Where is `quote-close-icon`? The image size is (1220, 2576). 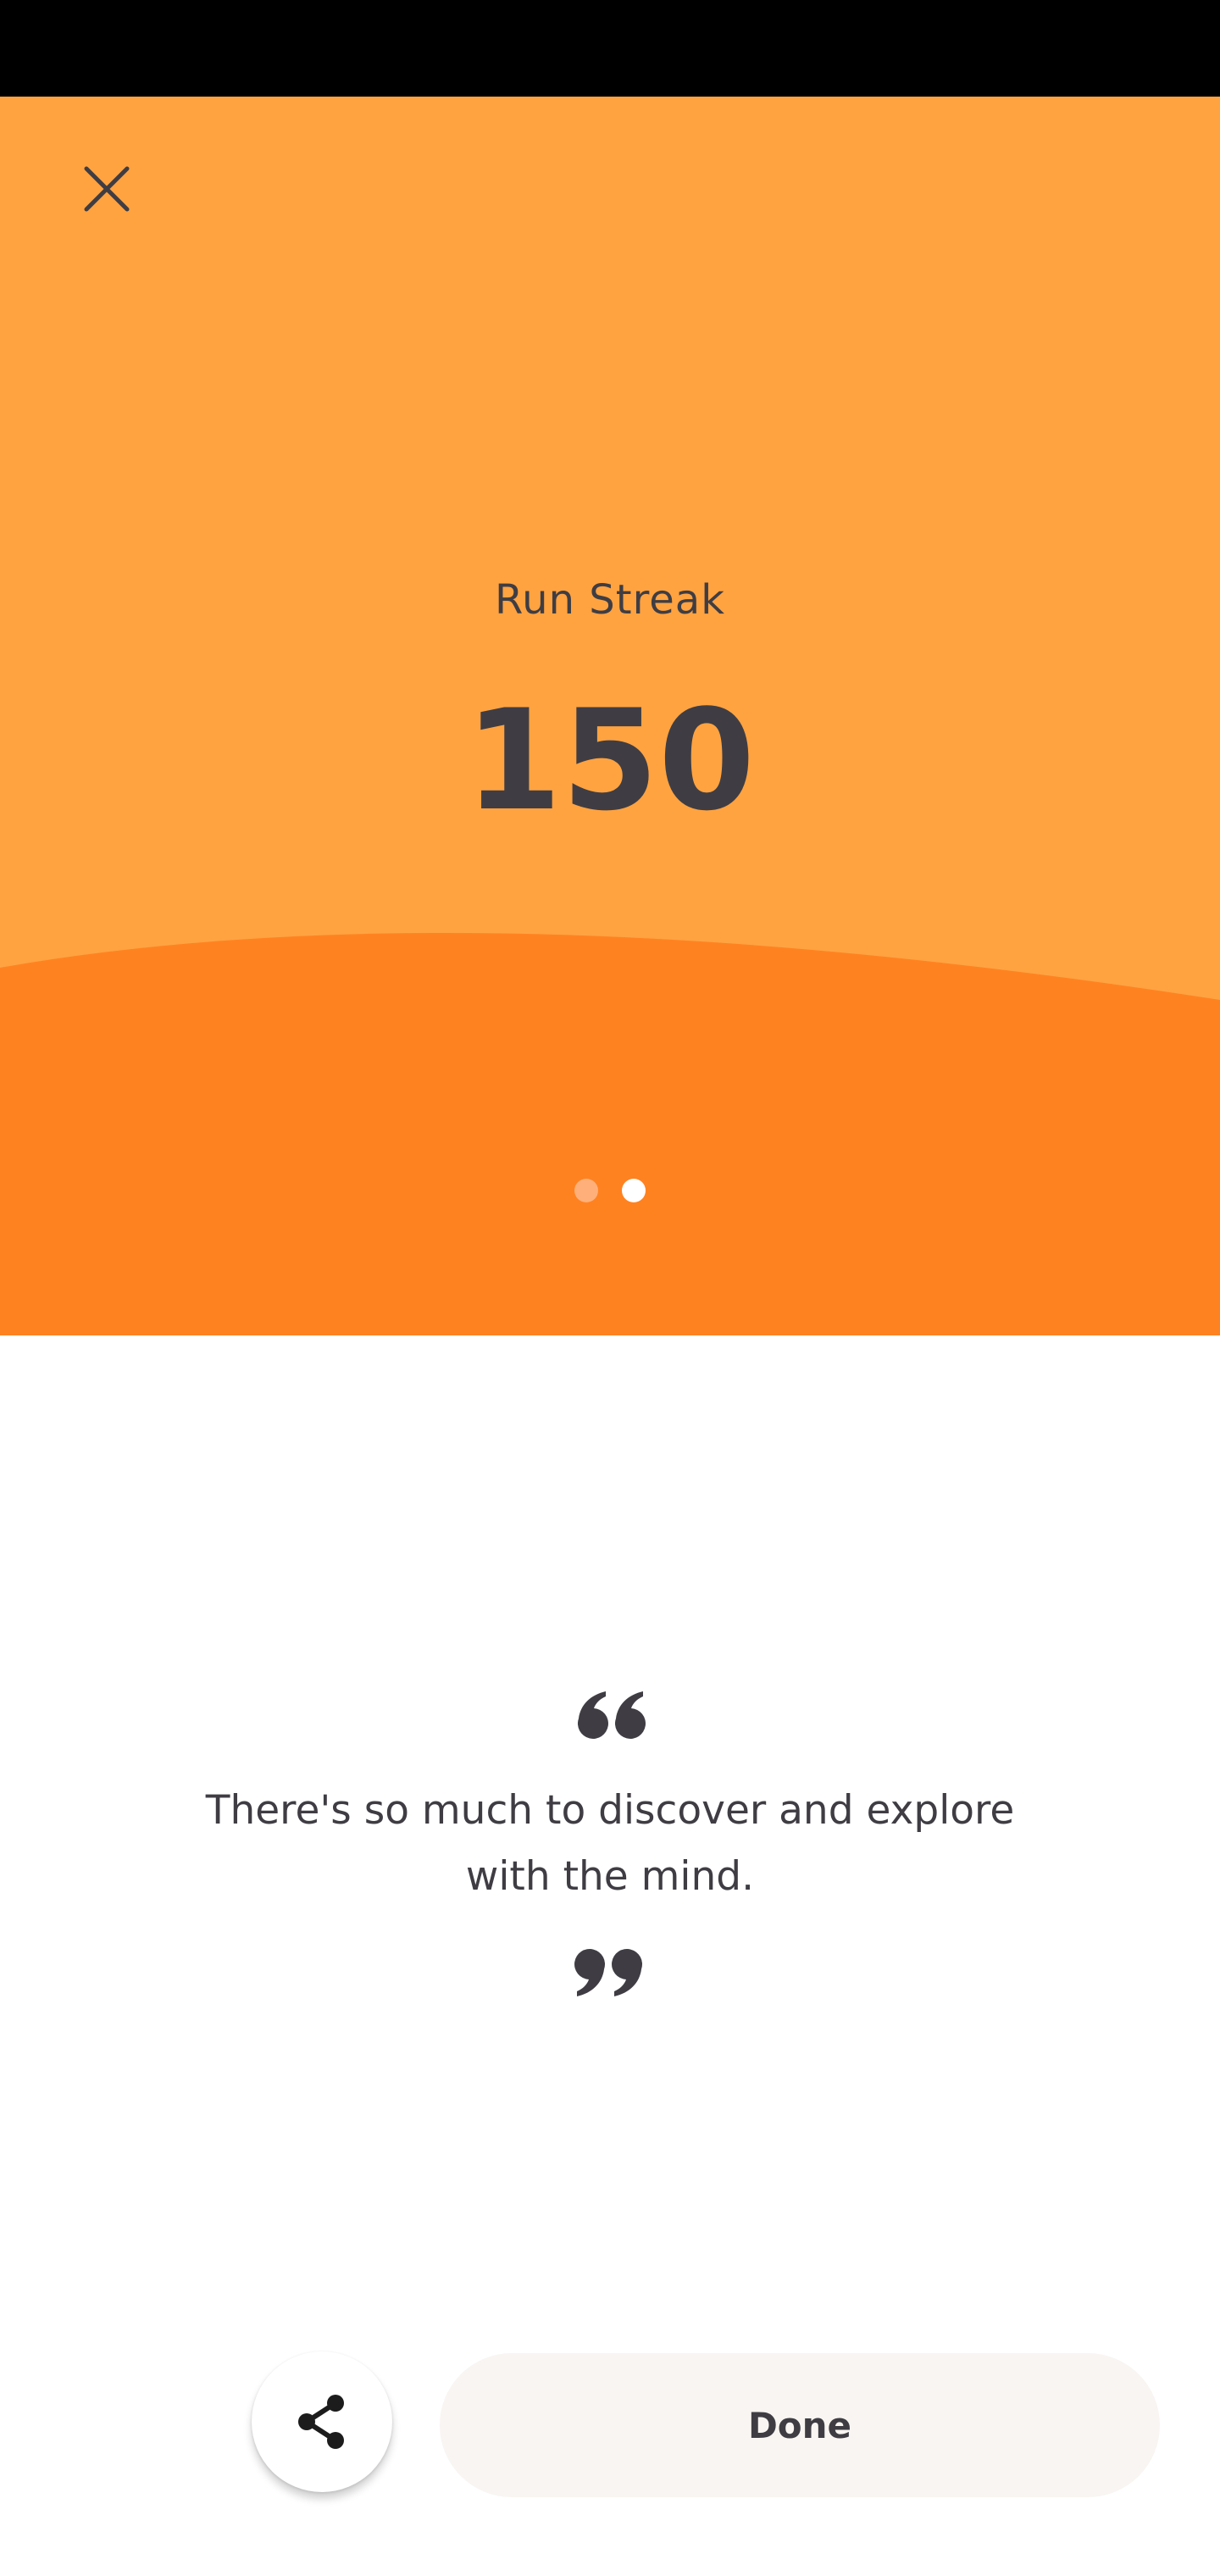 quote-close-icon is located at coordinates (608, 1972).